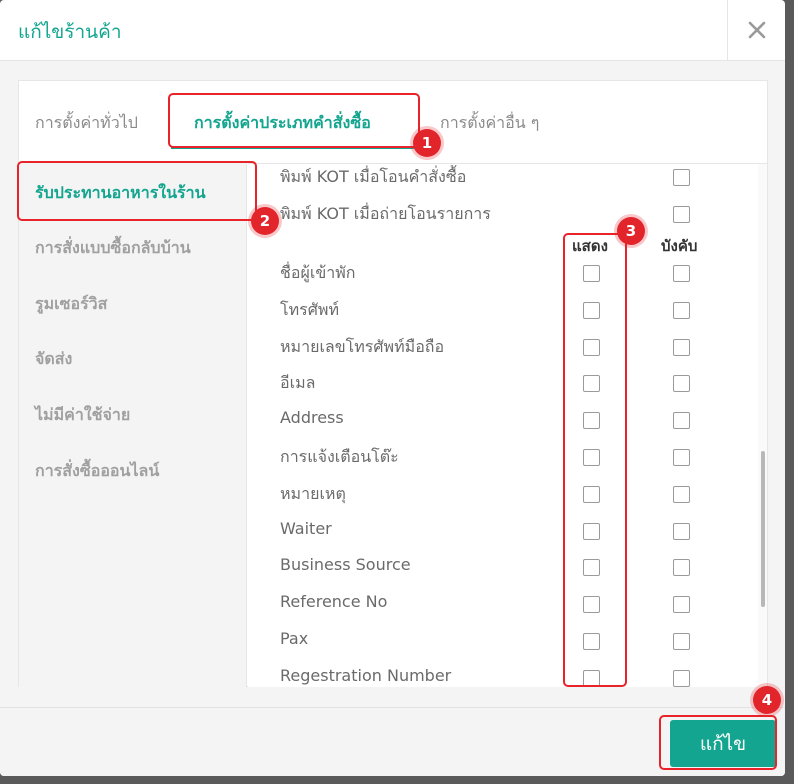  What do you see at coordinates (265, 221) in the screenshot?
I see `annotation-marker-2: 2` at bounding box center [265, 221].